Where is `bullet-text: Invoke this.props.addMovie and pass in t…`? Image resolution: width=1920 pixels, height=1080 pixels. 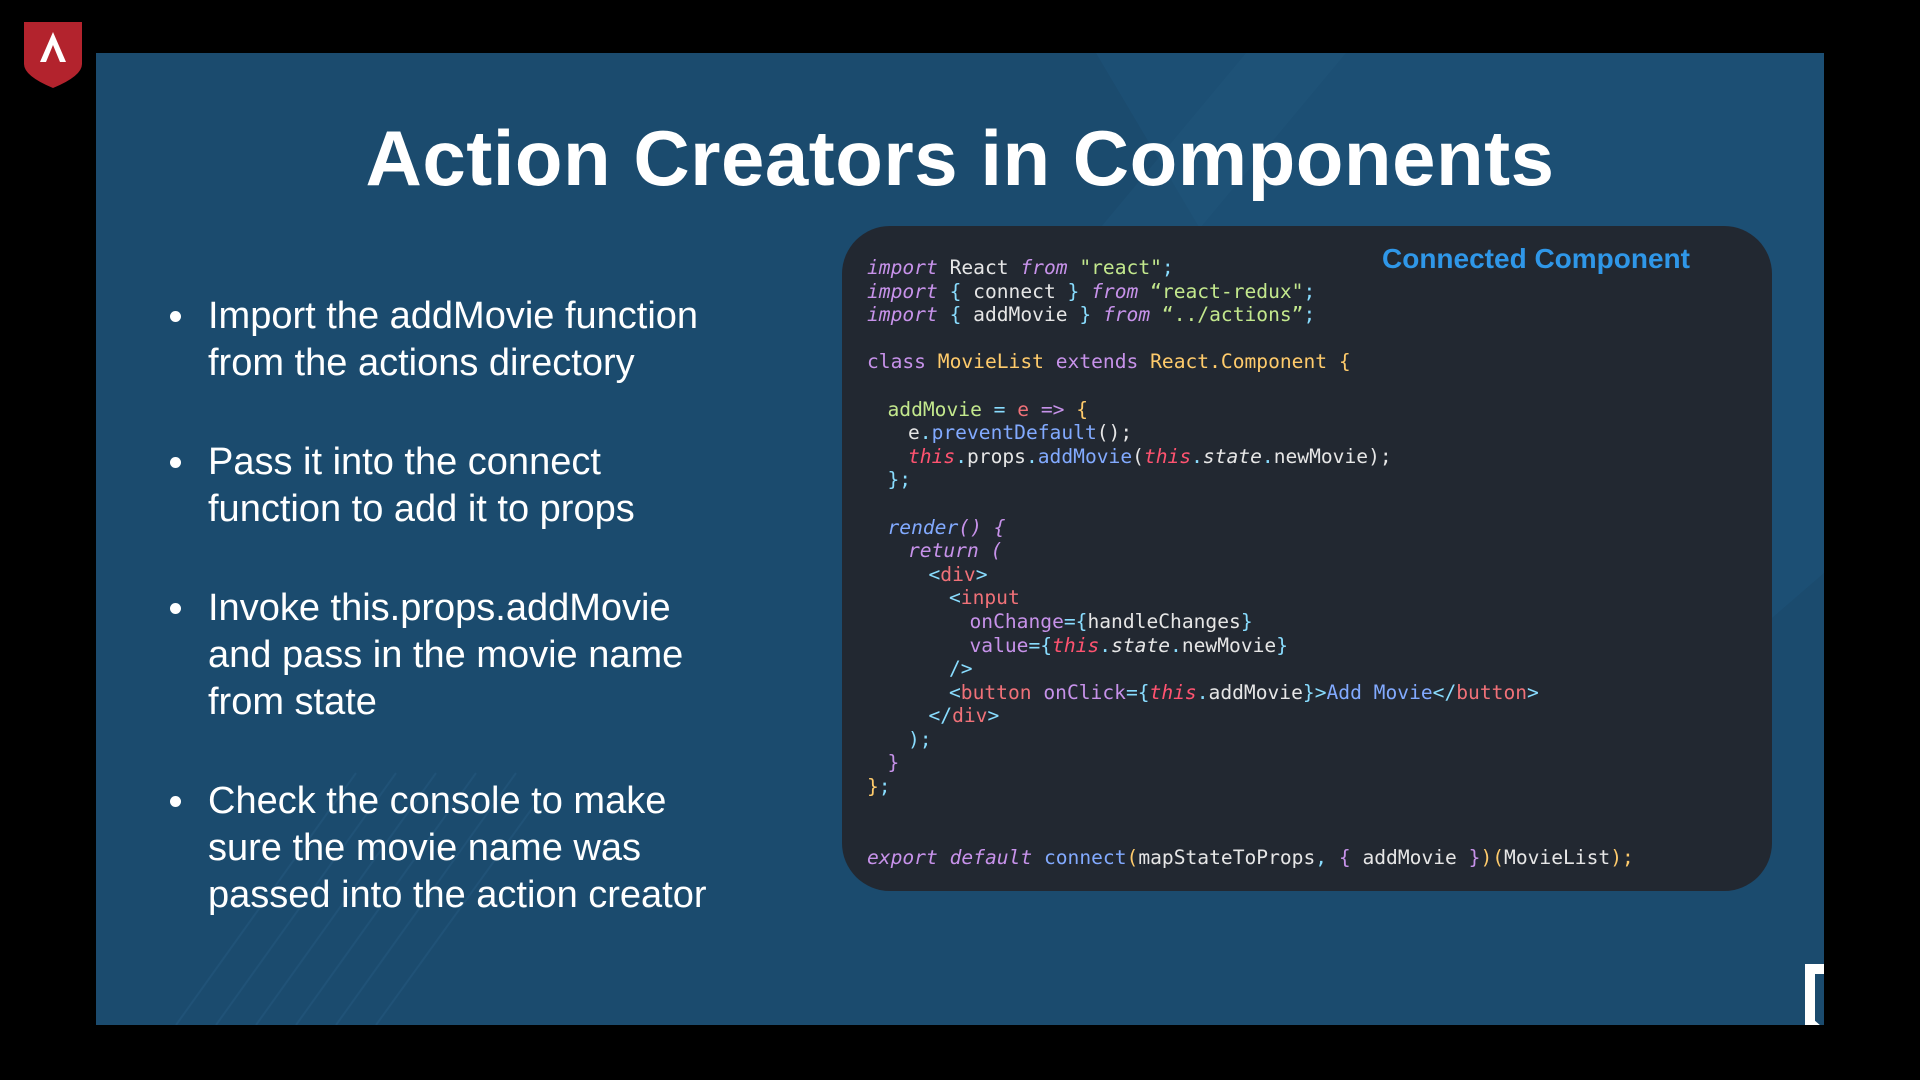
bullet-text: Invoke this.props.addMovie and pass in t… is located at coordinates (446, 655).